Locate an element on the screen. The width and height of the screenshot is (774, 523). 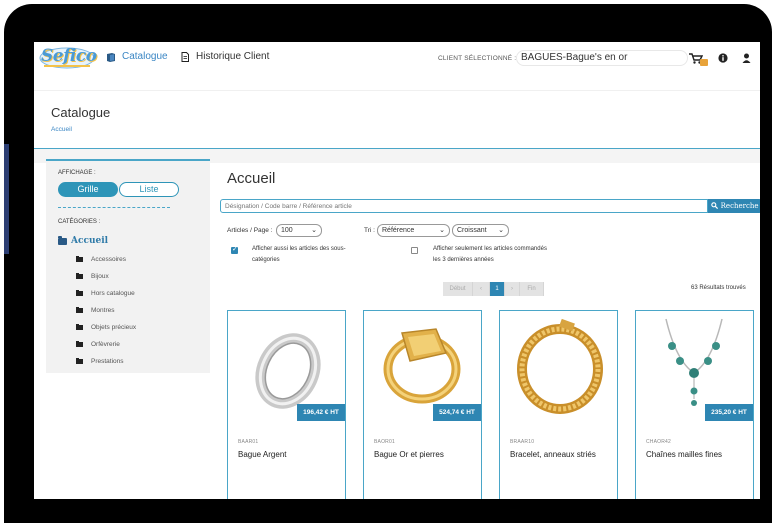
product-price: 524,74 € HT is located at coordinates (457, 412).